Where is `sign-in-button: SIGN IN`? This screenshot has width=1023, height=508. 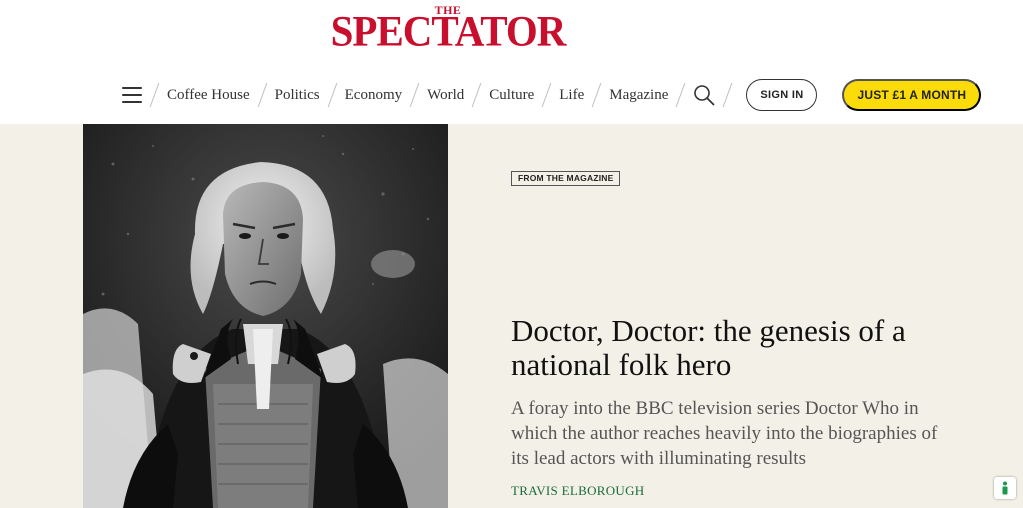 sign-in-button: SIGN IN is located at coordinates (782, 95).